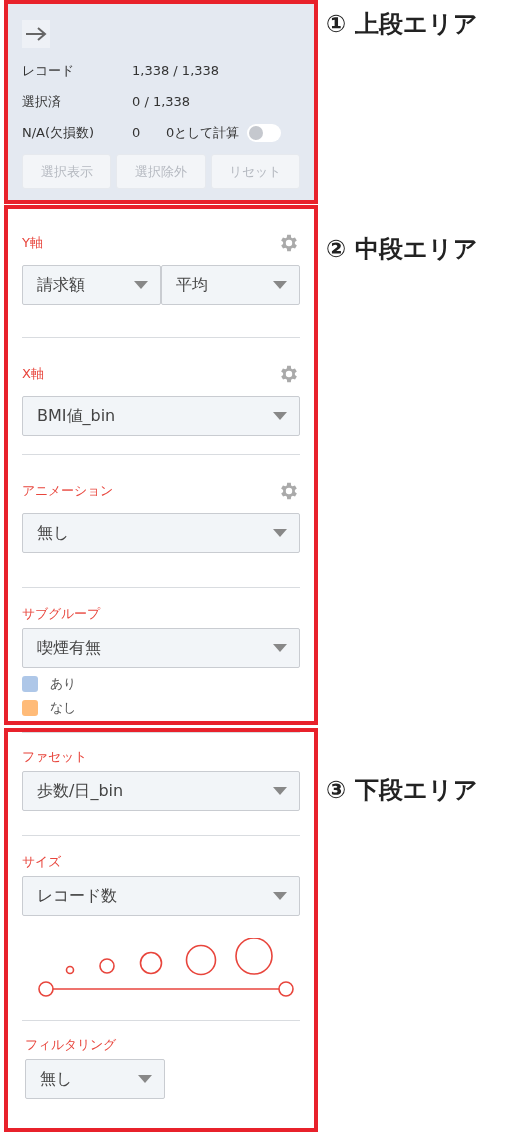 The image size is (517, 1133). I want to click on dropdown-select: レコード数, so click(161, 896).